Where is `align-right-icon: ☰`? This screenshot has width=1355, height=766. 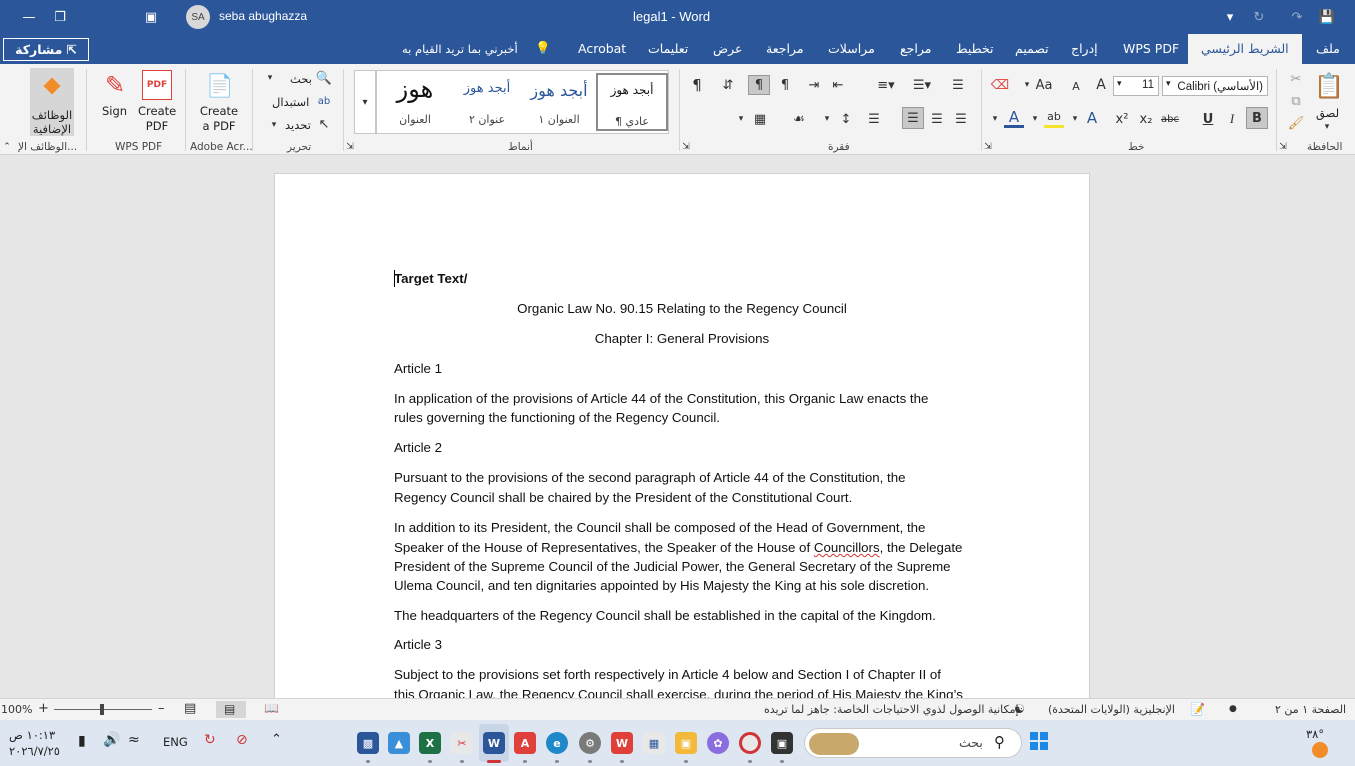 align-right-icon: ☰ is located at coordinates (913, 118).